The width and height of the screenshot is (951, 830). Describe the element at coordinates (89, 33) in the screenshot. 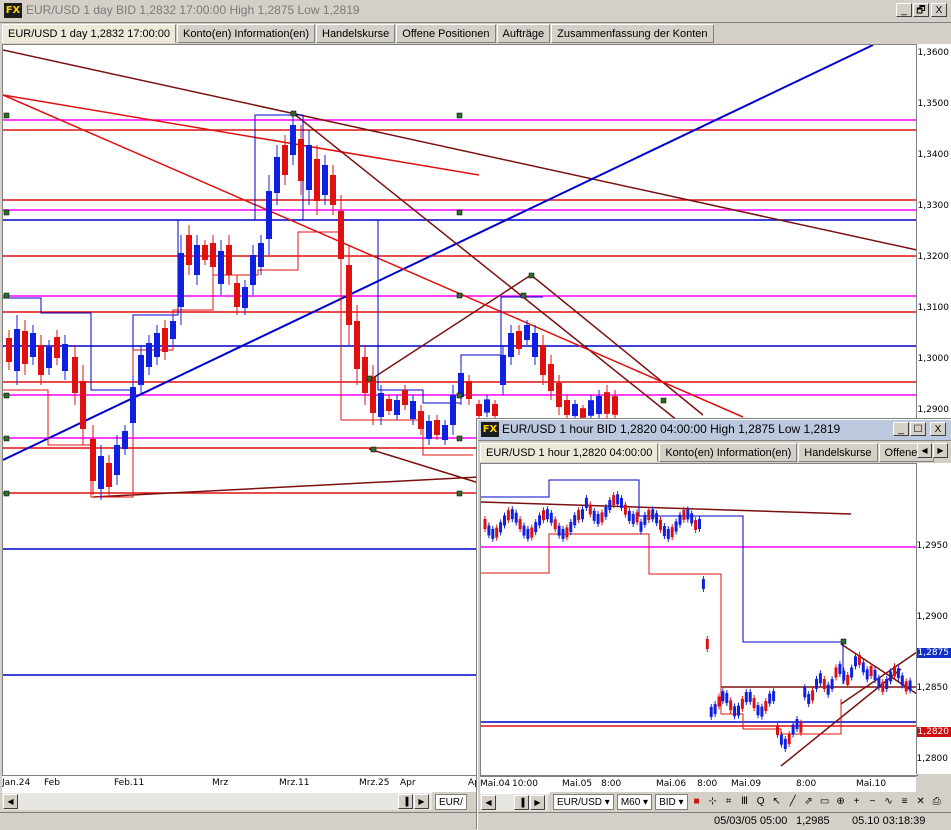

I see `tab-eurusd-day: EUR/USD 1 day 1,2832 17:00:00` at that location.